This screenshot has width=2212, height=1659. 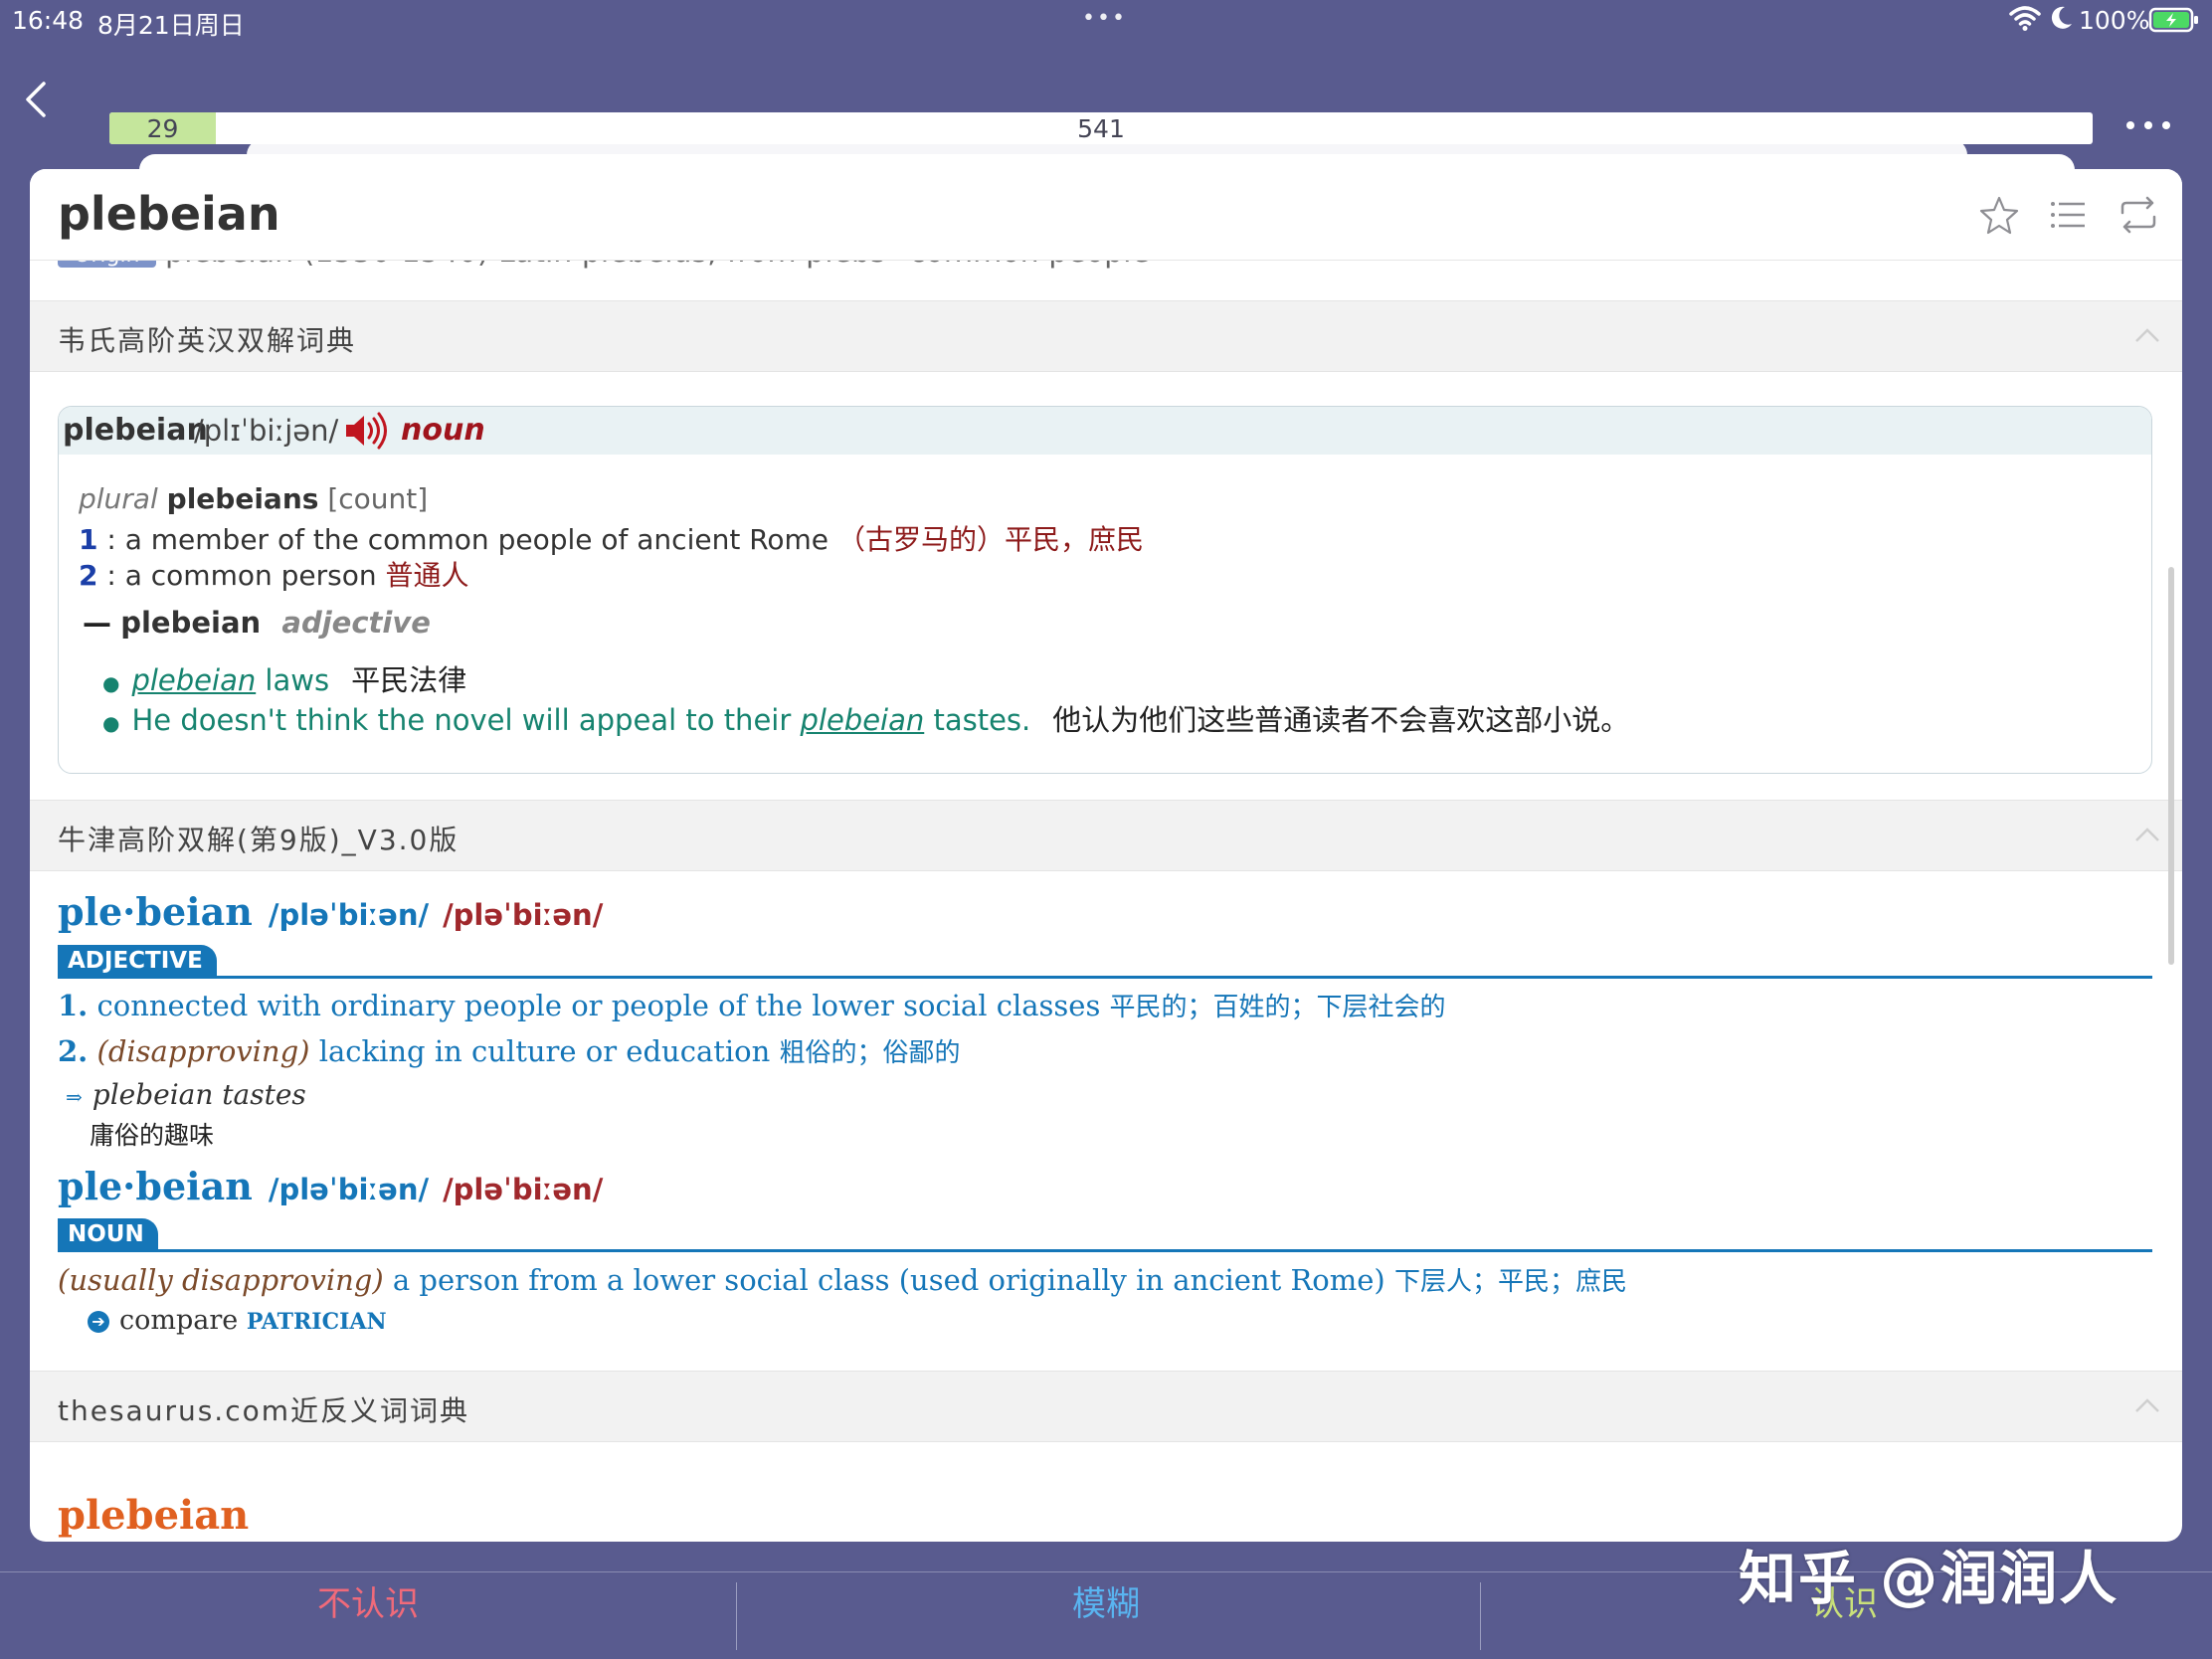 What do you see at coordinates (152, 1135) in the screenshot?
I see `ox-example-zh: 庸俗的趣味` at bounding box center [152, 1135].